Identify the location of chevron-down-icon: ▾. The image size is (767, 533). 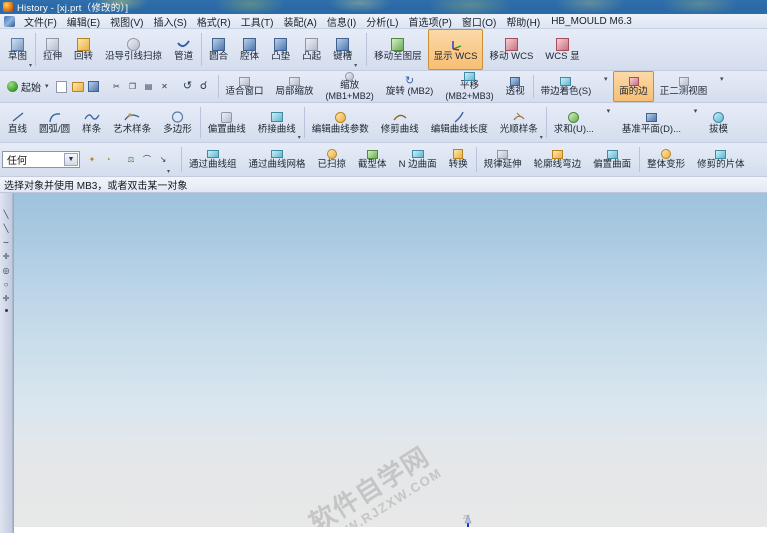
(695, 111).